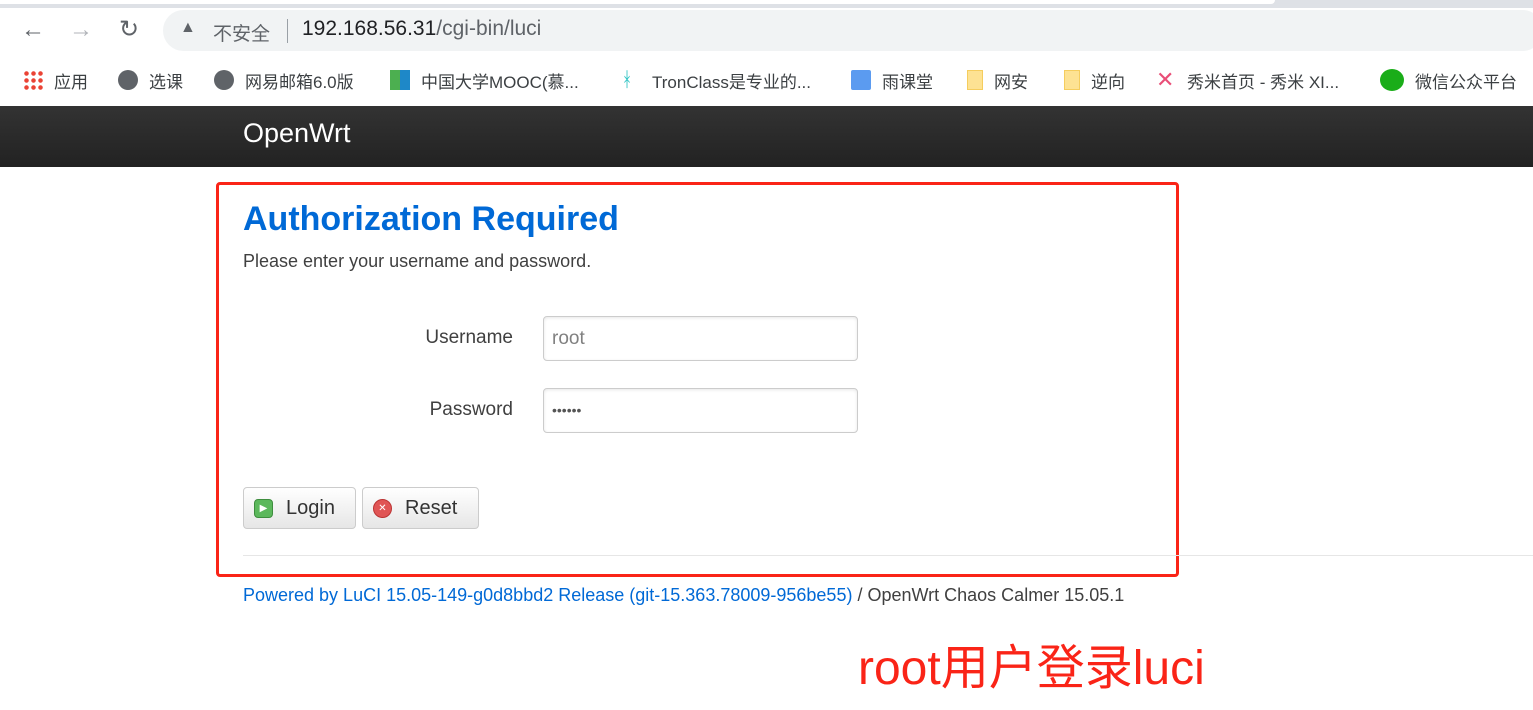 This screenshot has height=710, width=1533. I want to click on bookmark-label: 选课, so click(166, 82).